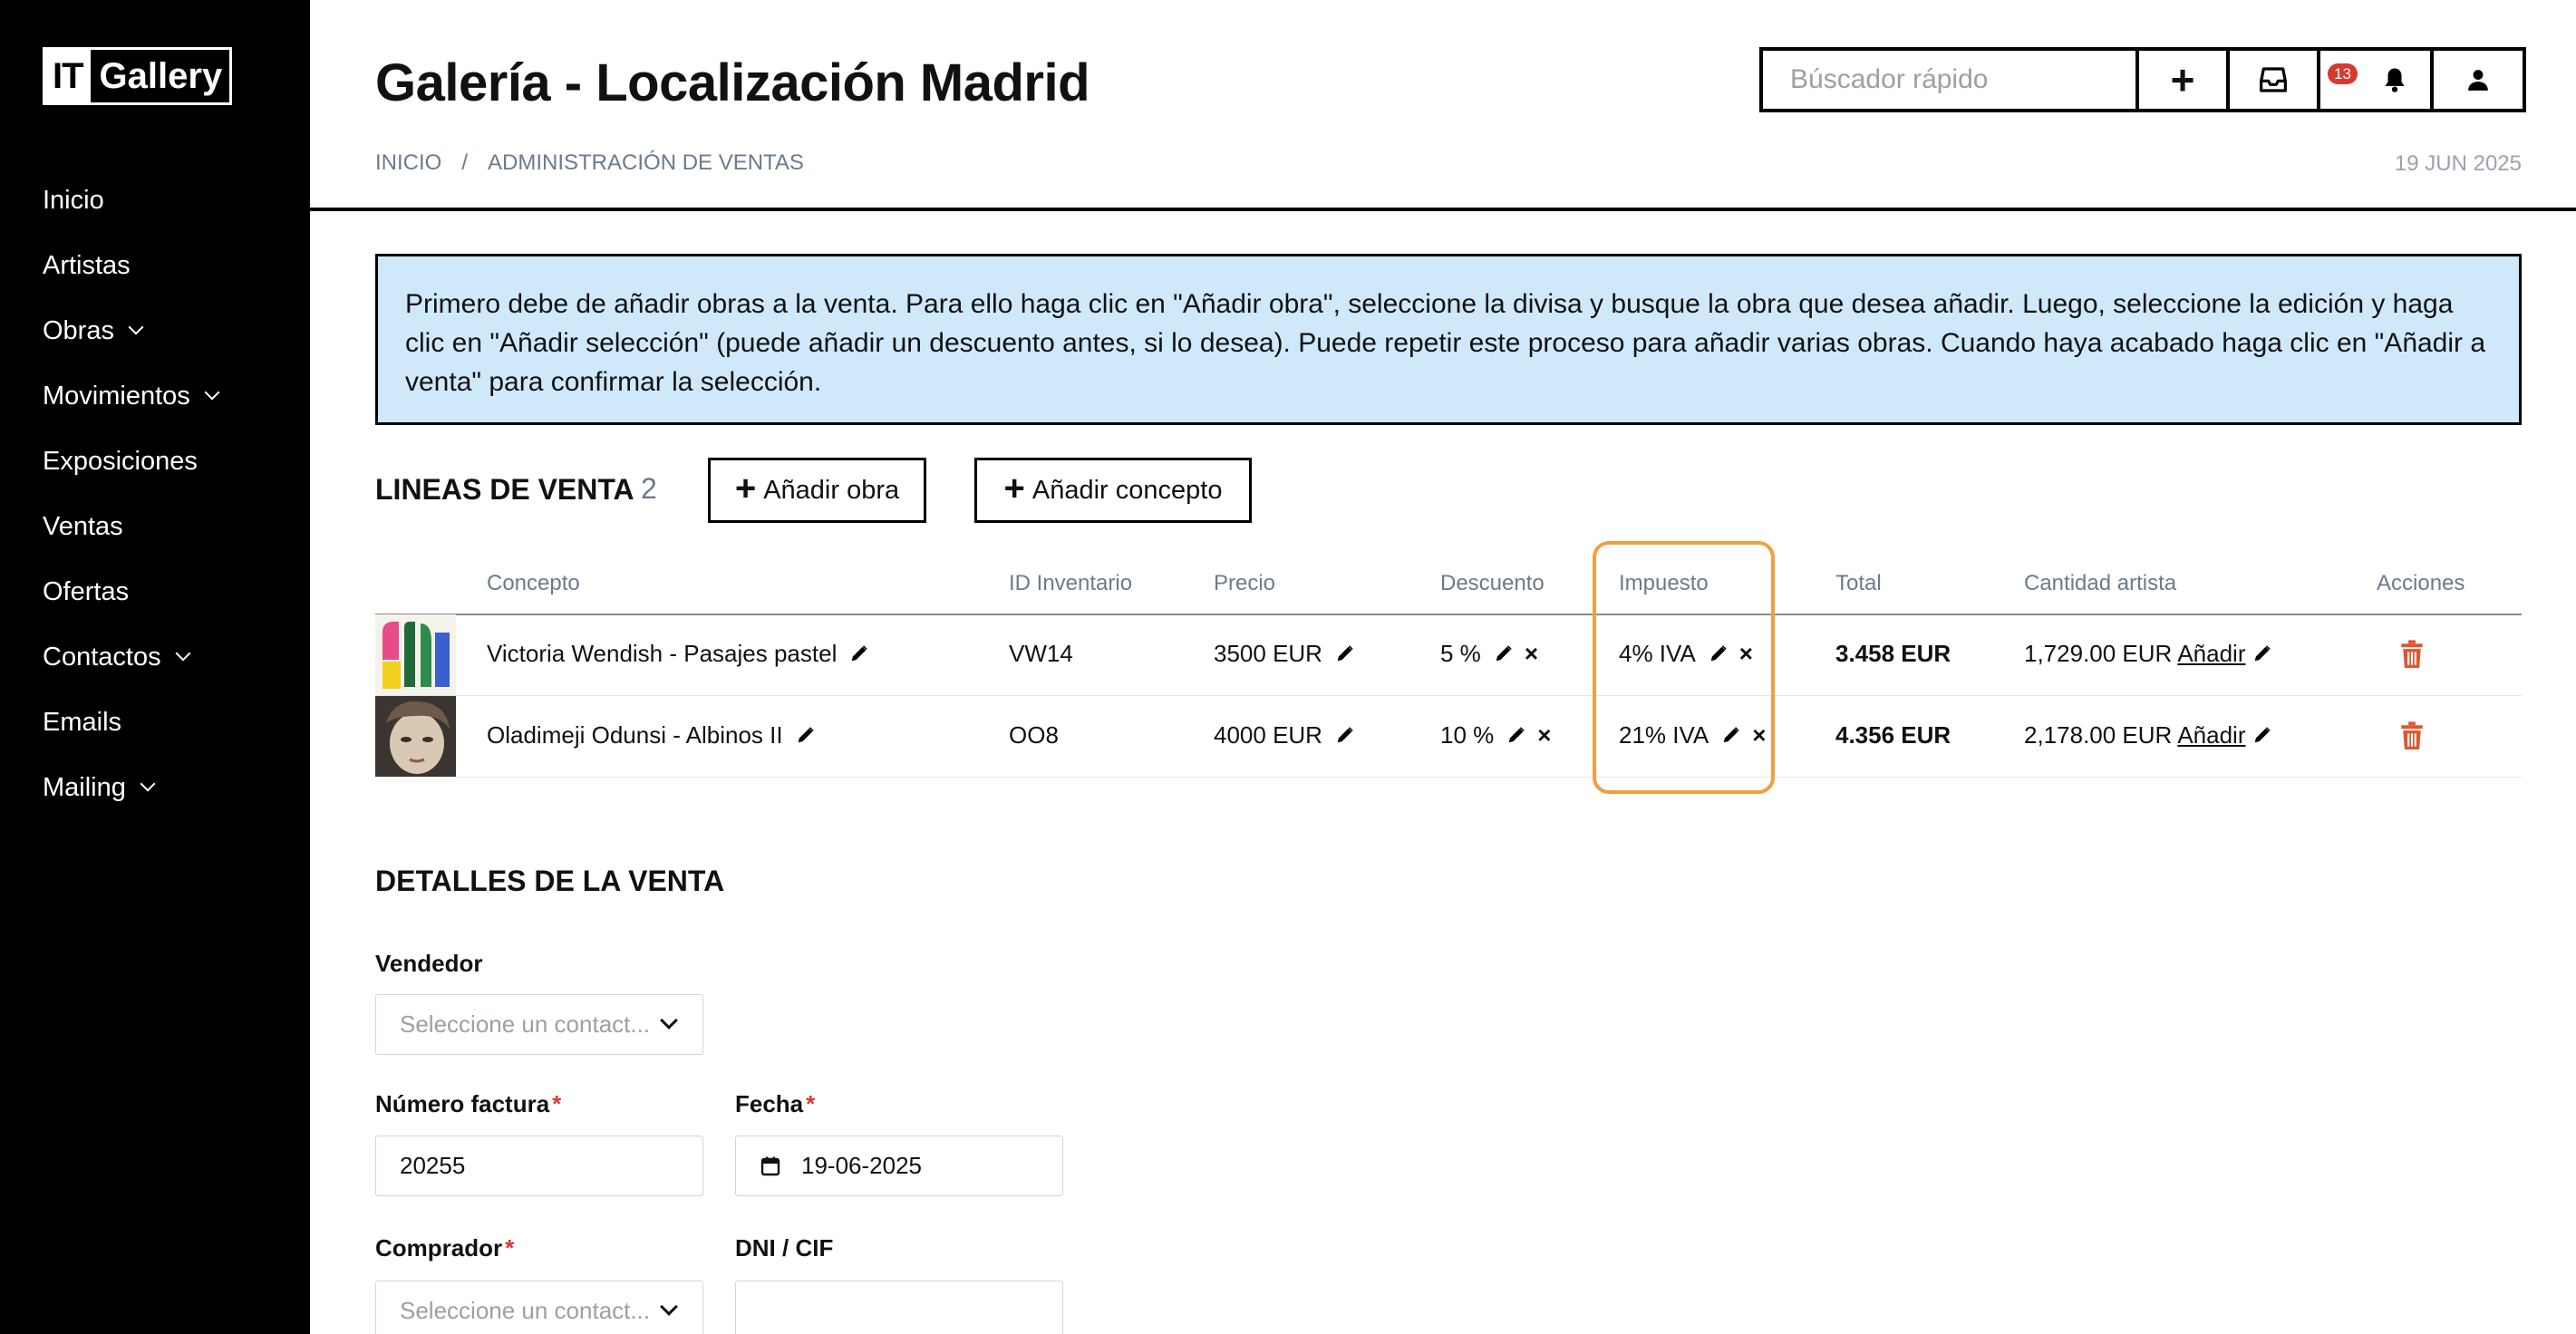  What do you see at coordinates (635, 734) in the screenshot?
I see `concept-text: Oladimeji Odunsi - Albinos II` at bounding box center [635, 734].